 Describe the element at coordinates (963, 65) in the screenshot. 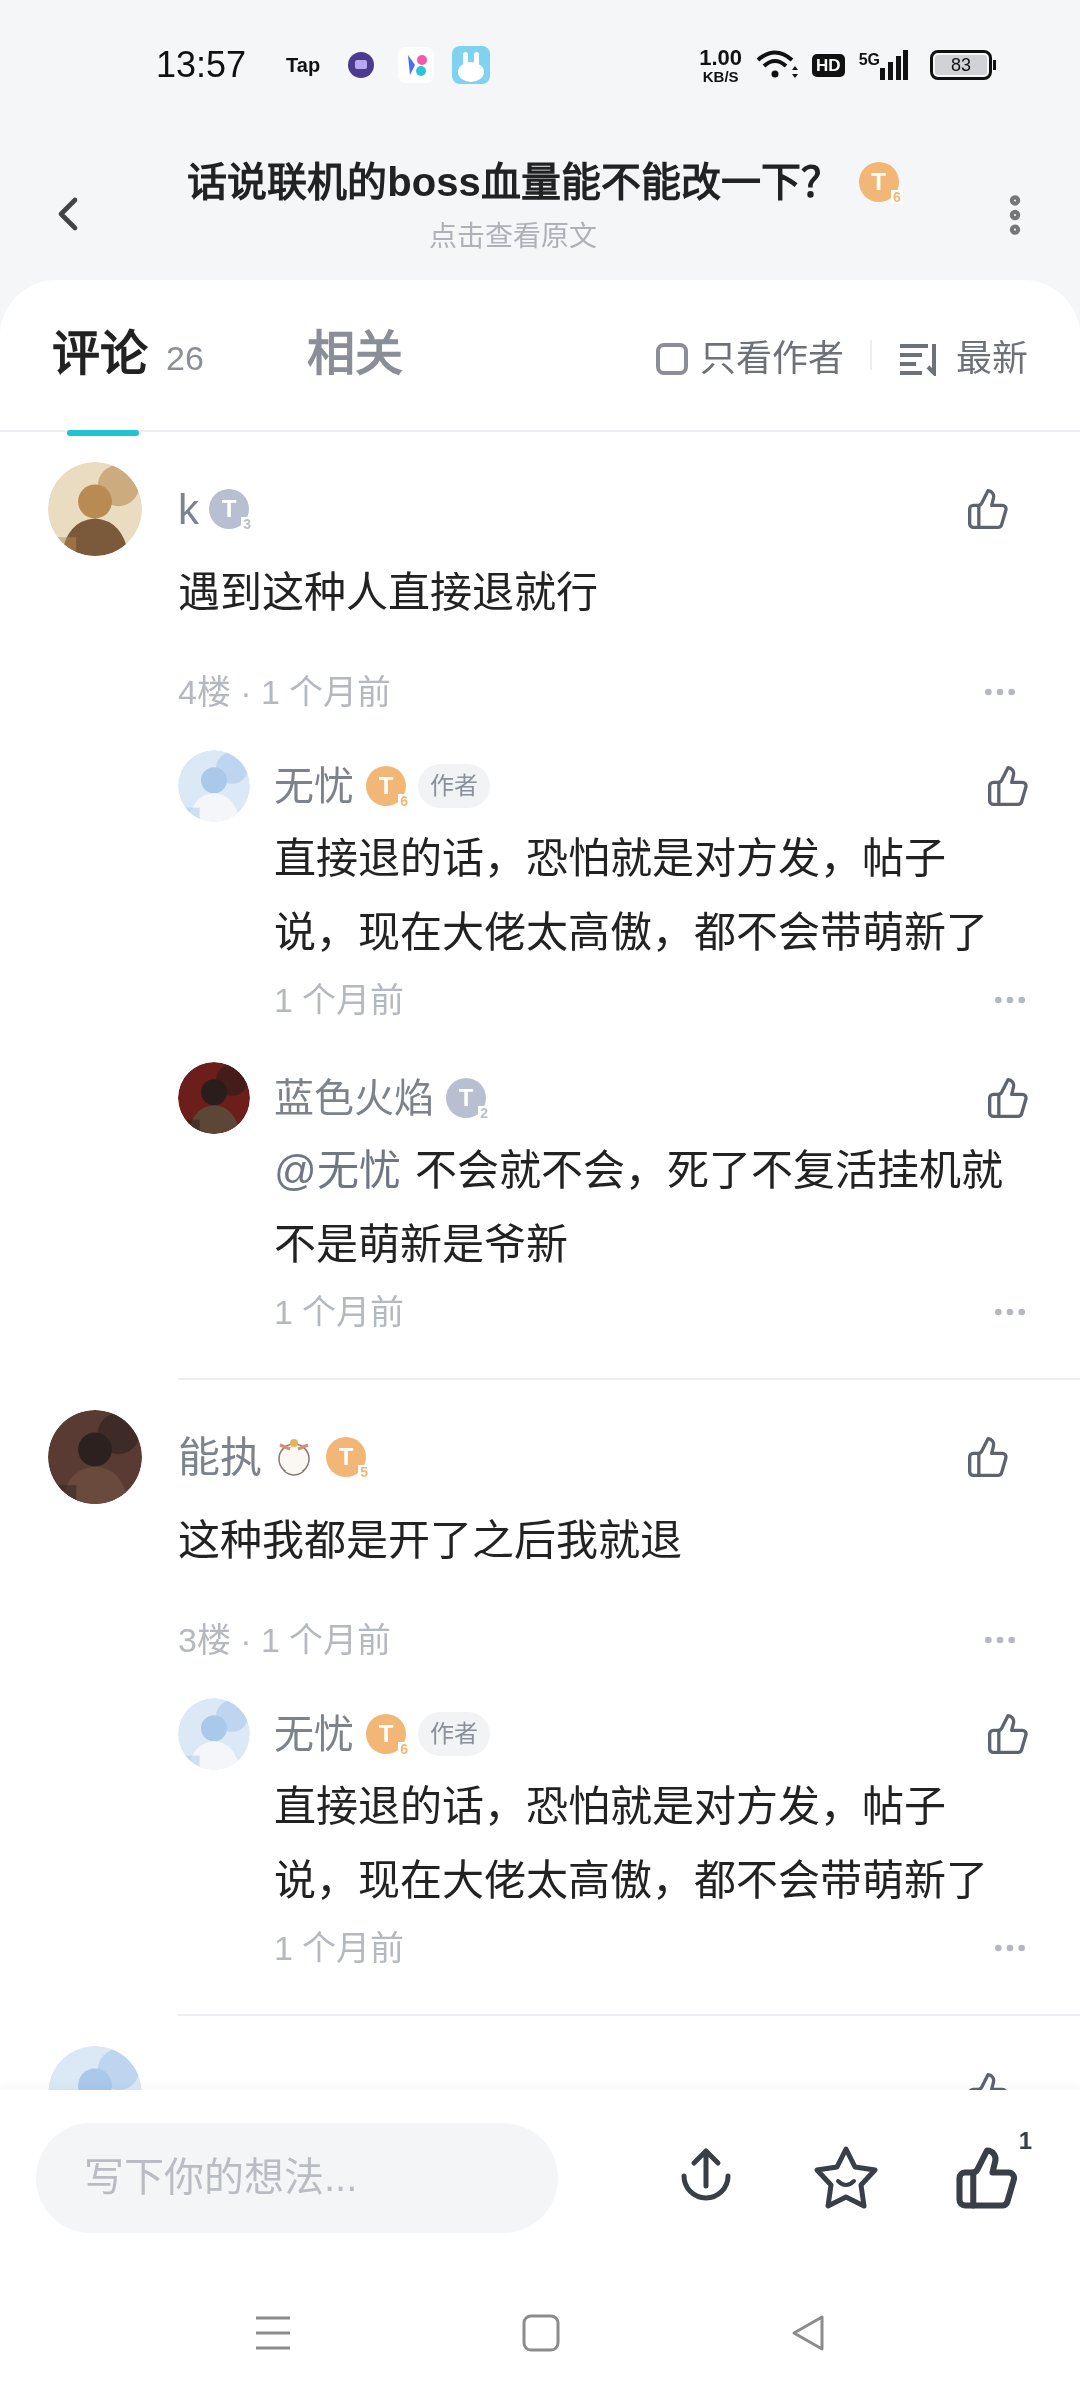

I see `battery-indicator: 83` at that location.